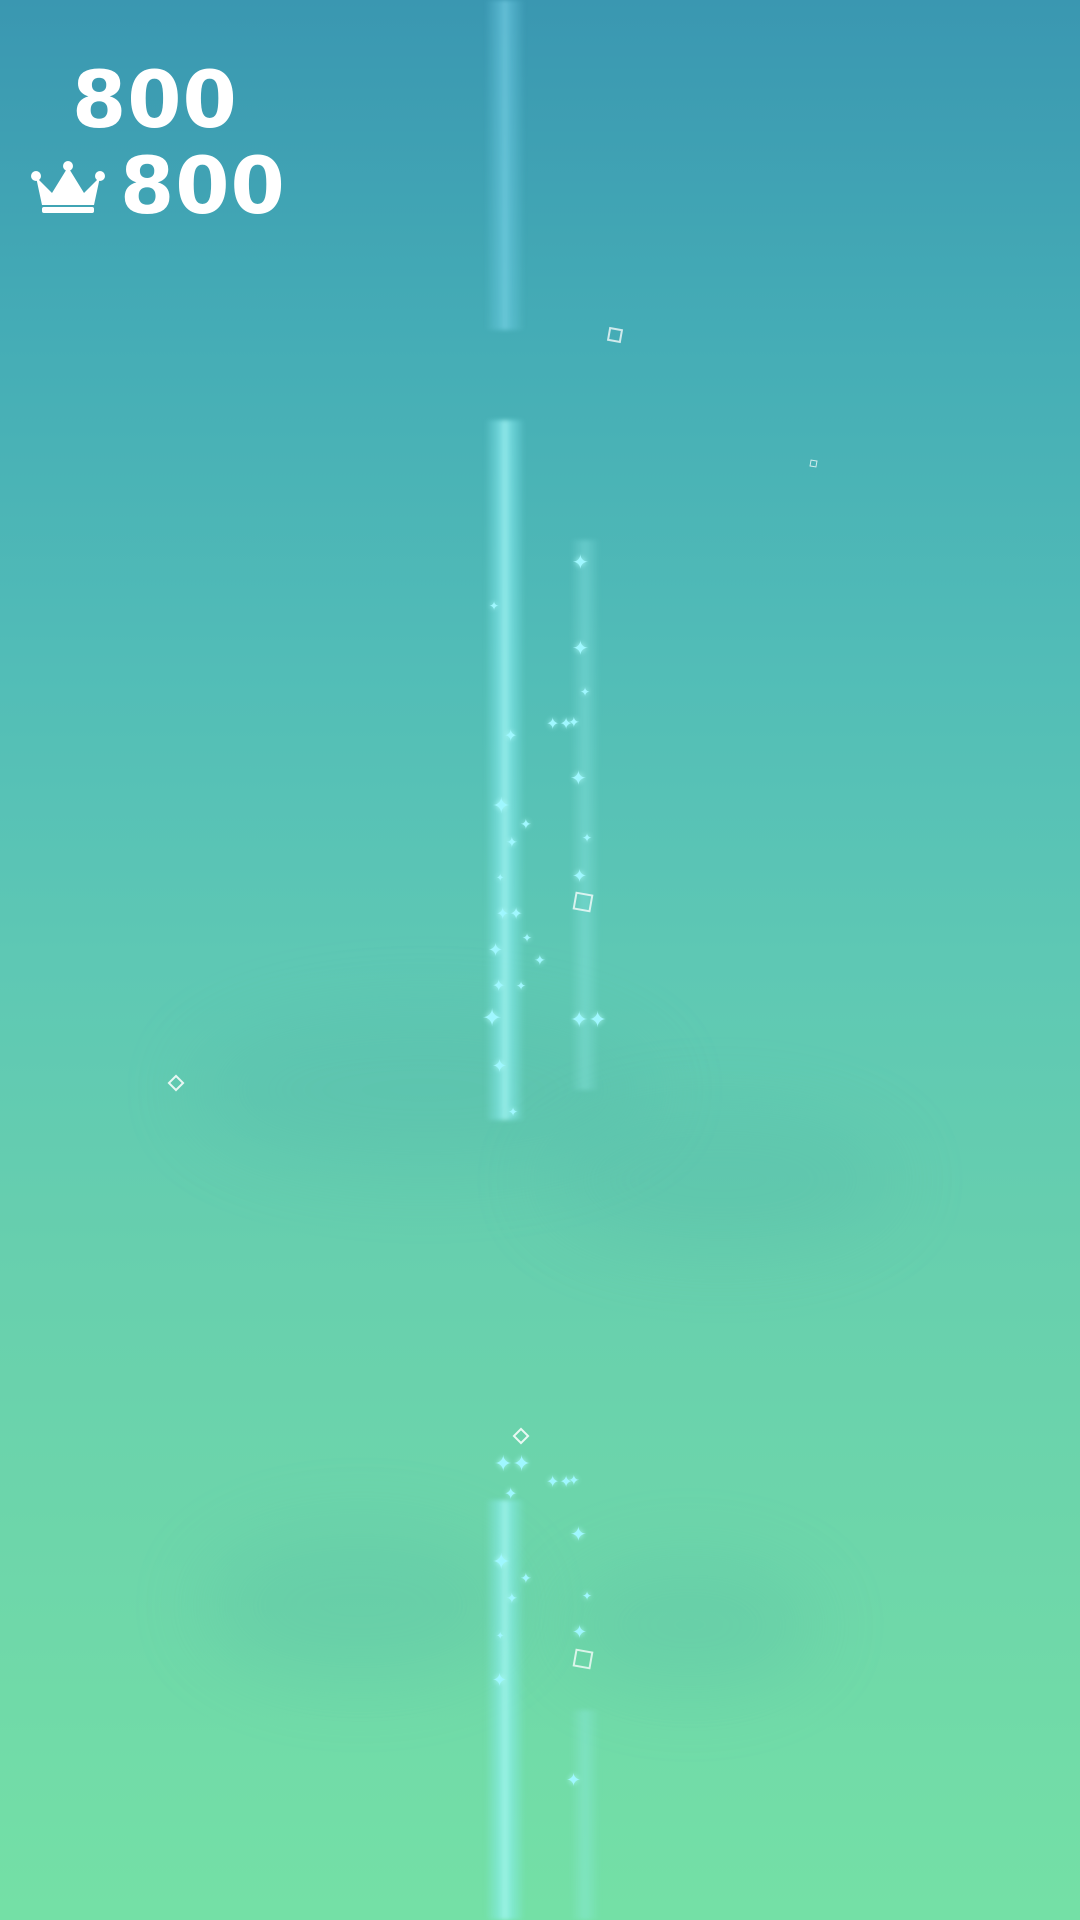 Image resolution: width=1080 pixels, height=1920 pixels. What do you see at coordinates (203, 187) in the screenshot?
I see `best-score: 800` at bounding box center [203, 187].